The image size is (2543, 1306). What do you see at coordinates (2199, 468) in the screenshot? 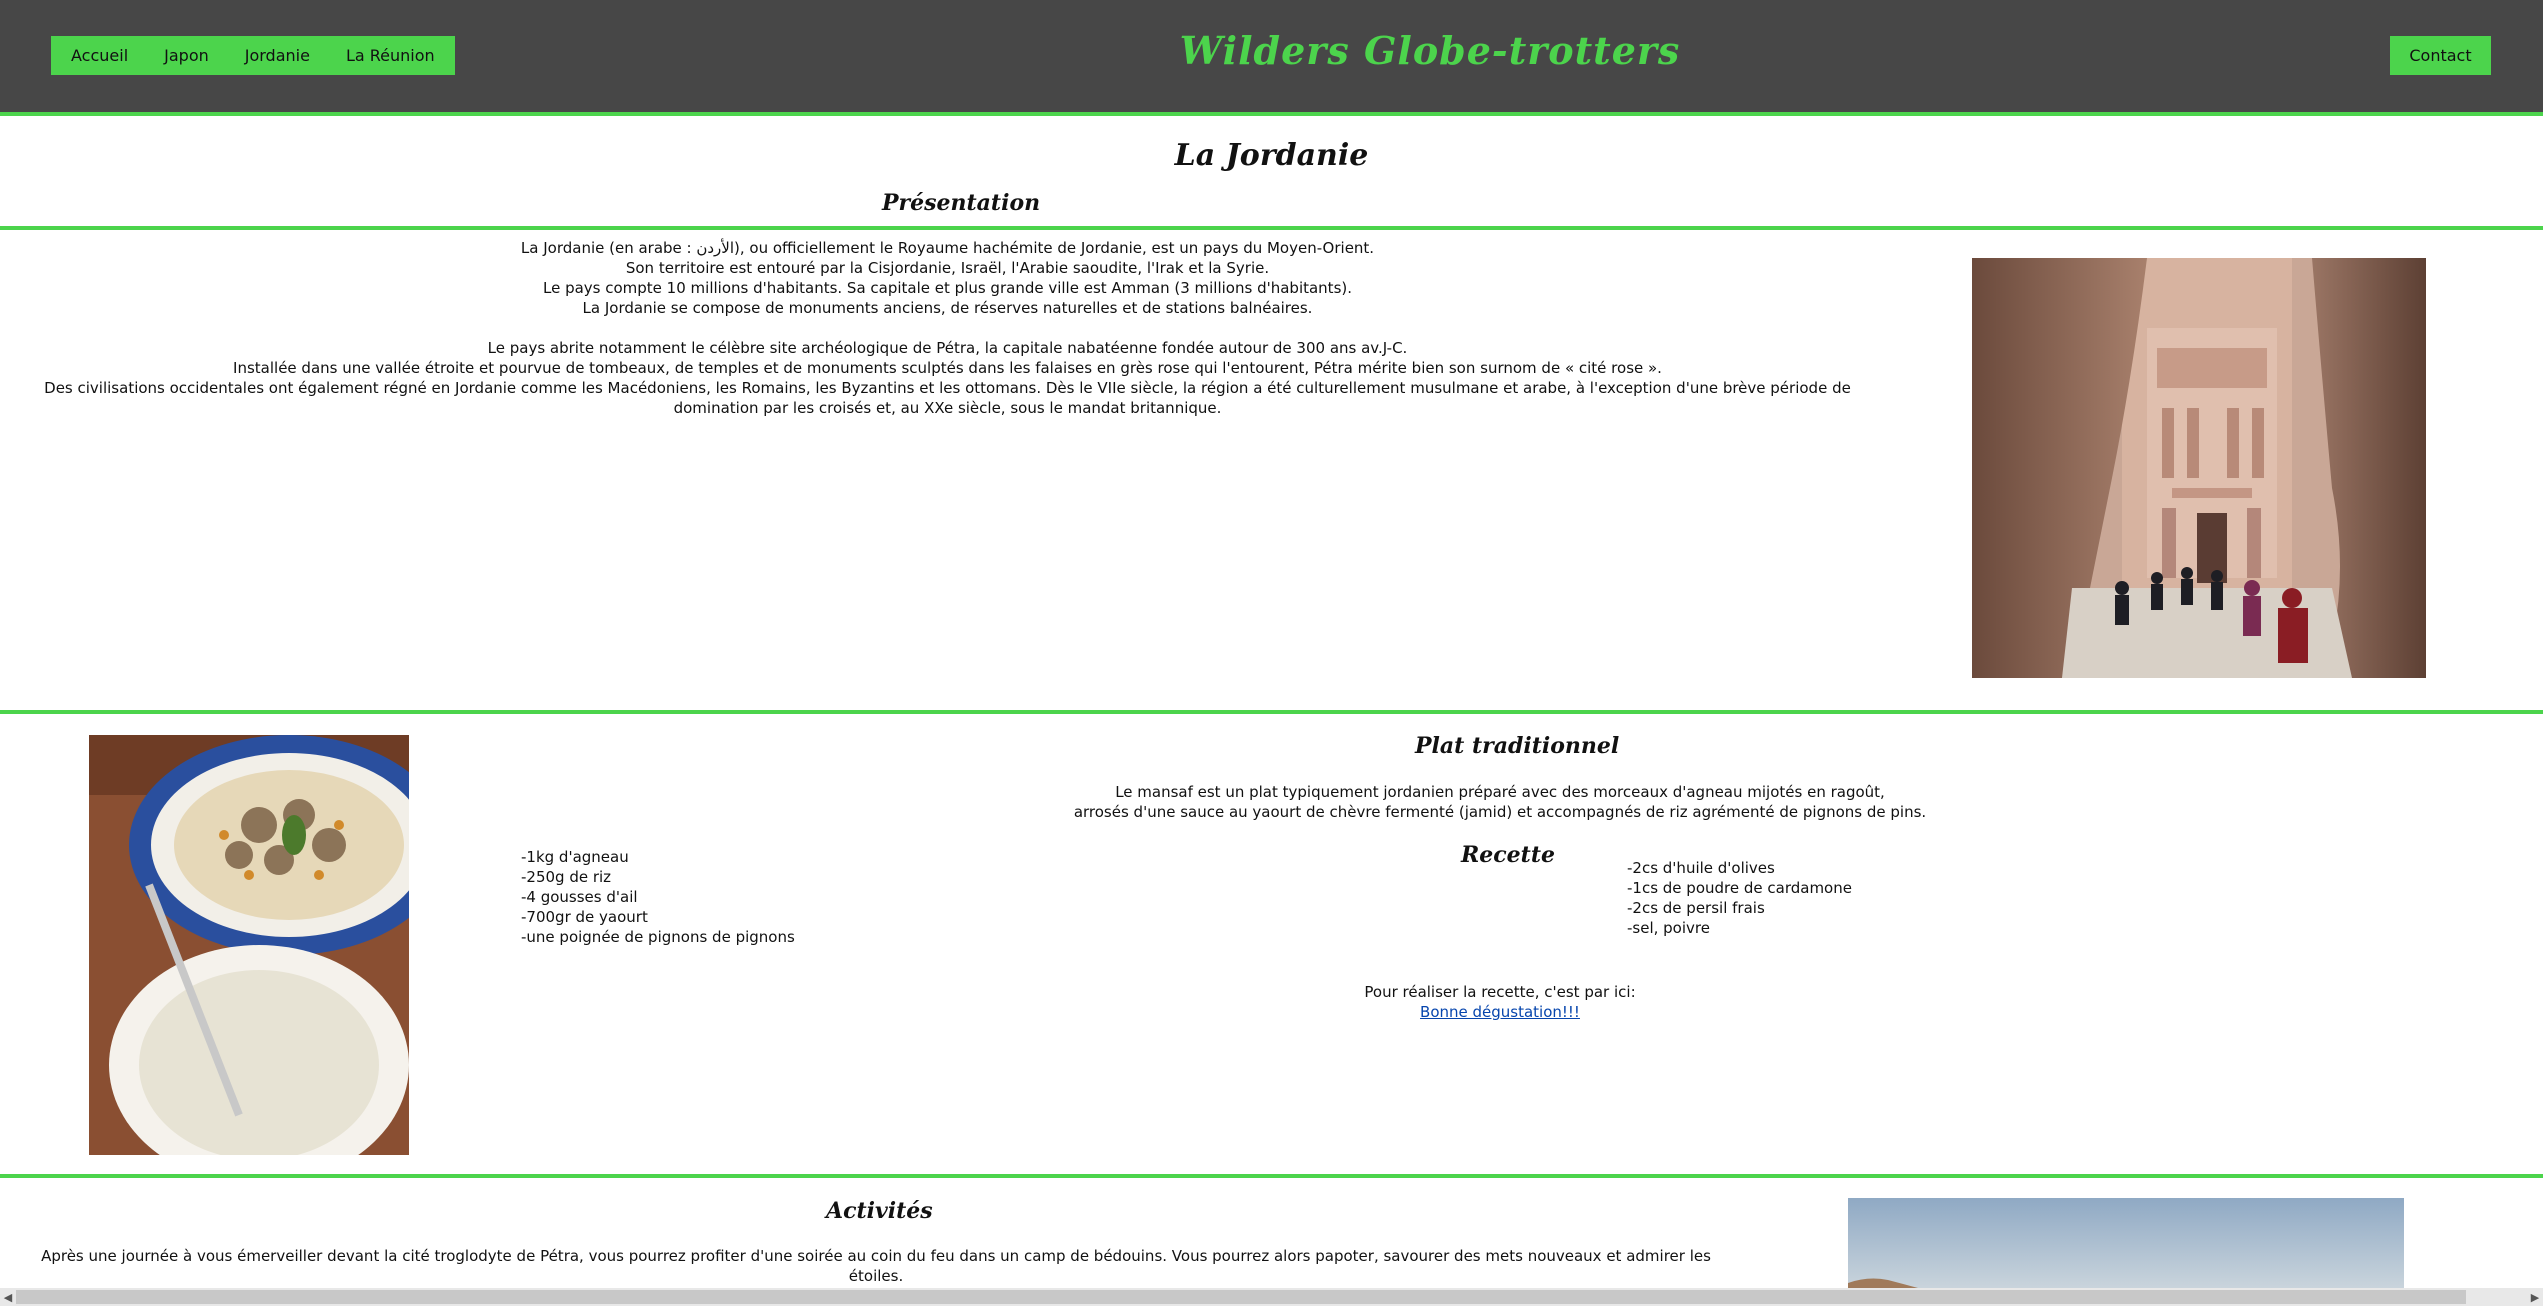
I see `petra-photo` at bounding box center [2199, 468].